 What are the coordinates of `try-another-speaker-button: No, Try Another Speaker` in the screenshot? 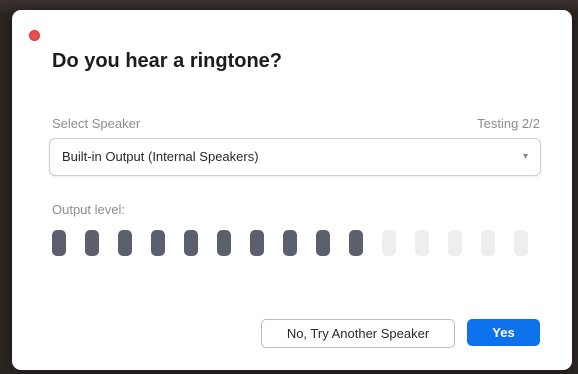 It's located at (358, 333).